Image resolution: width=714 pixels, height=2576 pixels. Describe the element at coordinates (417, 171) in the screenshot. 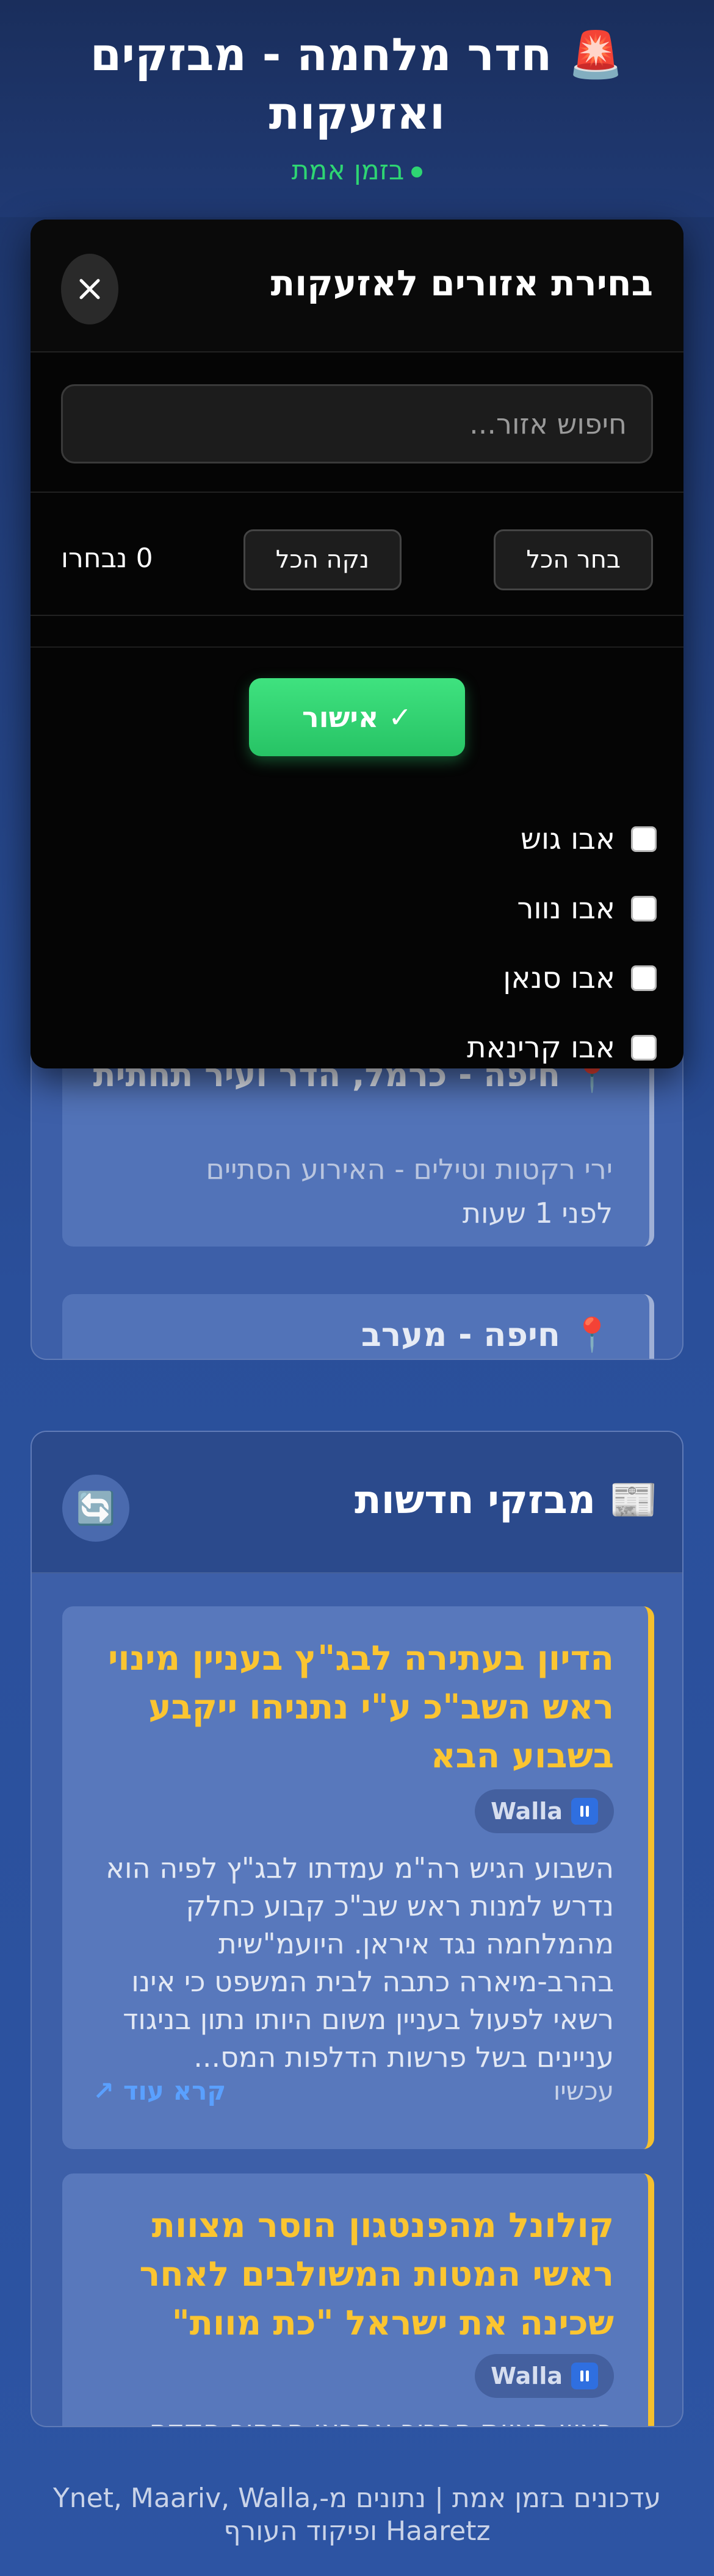

I see `live-dot-icon` at that location.